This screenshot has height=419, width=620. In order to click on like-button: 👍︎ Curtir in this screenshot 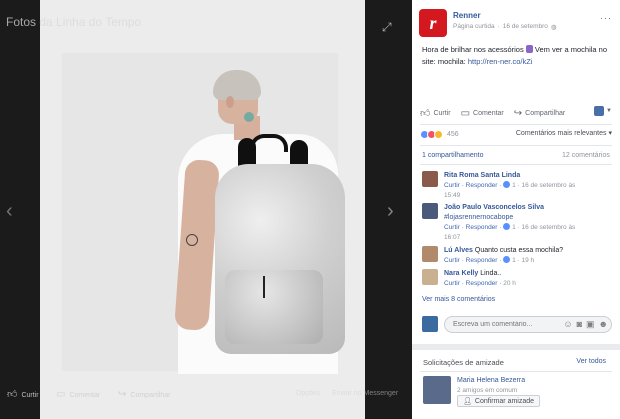, I will do `click(435, 113)`.